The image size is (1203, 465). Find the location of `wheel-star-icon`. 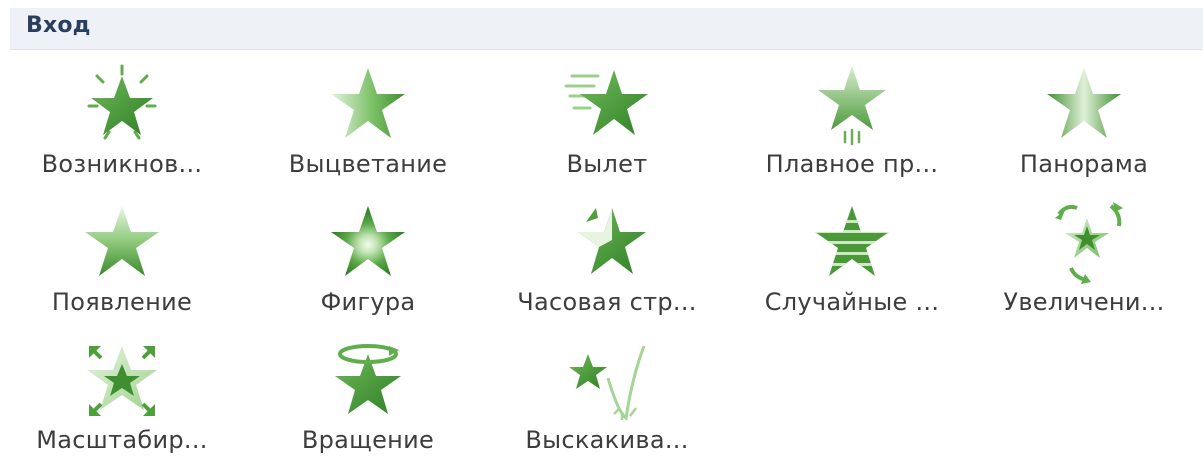

wheel-star-icon is located at coordinates (607, 243).